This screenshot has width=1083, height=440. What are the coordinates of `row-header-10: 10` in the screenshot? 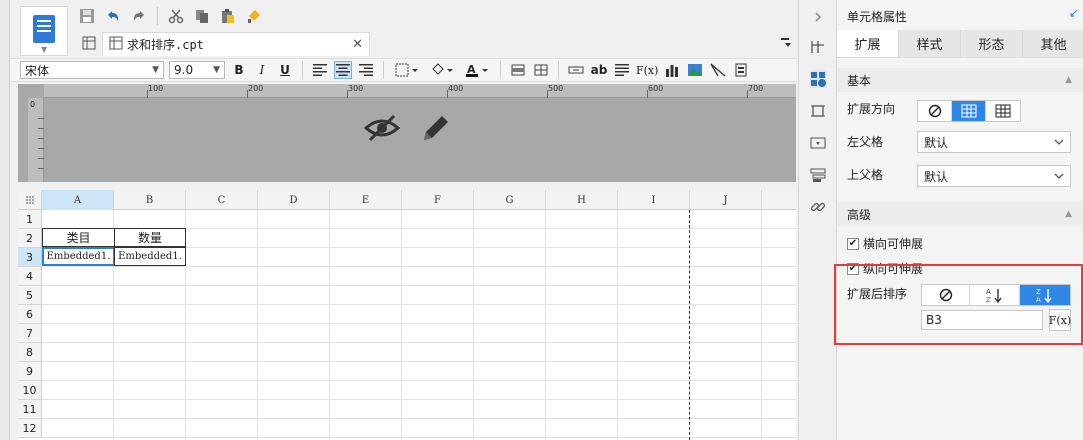 It's located at (30, 390).